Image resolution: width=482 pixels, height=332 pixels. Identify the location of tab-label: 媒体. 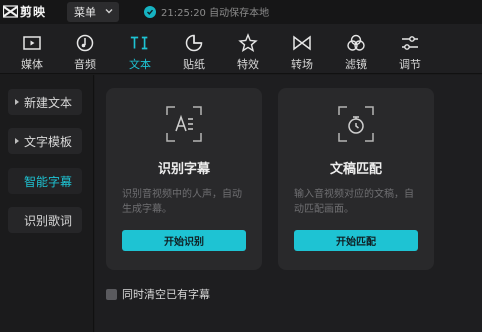
(32, 64).